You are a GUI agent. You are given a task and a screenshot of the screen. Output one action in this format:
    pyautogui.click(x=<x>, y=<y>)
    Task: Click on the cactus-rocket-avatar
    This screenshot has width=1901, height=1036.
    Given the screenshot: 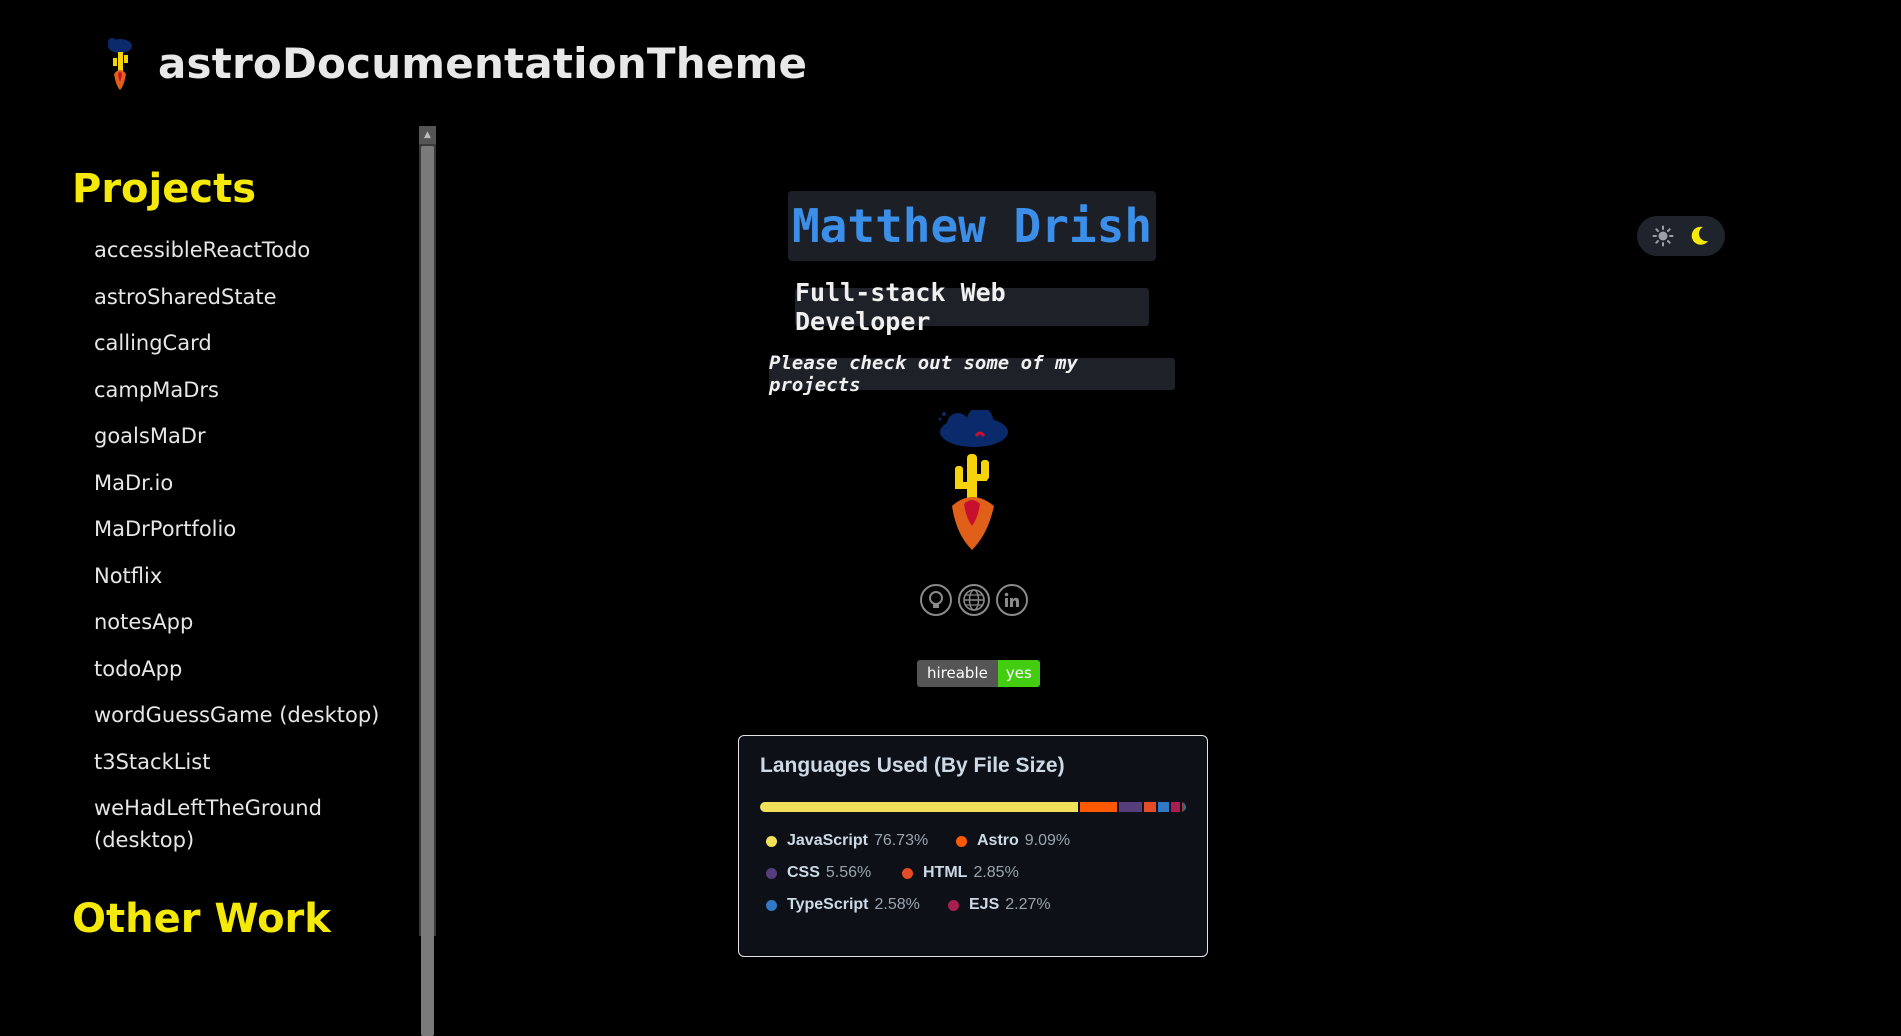 What is the action you would take?
    pyautogui.click(x=973, y=480)
    